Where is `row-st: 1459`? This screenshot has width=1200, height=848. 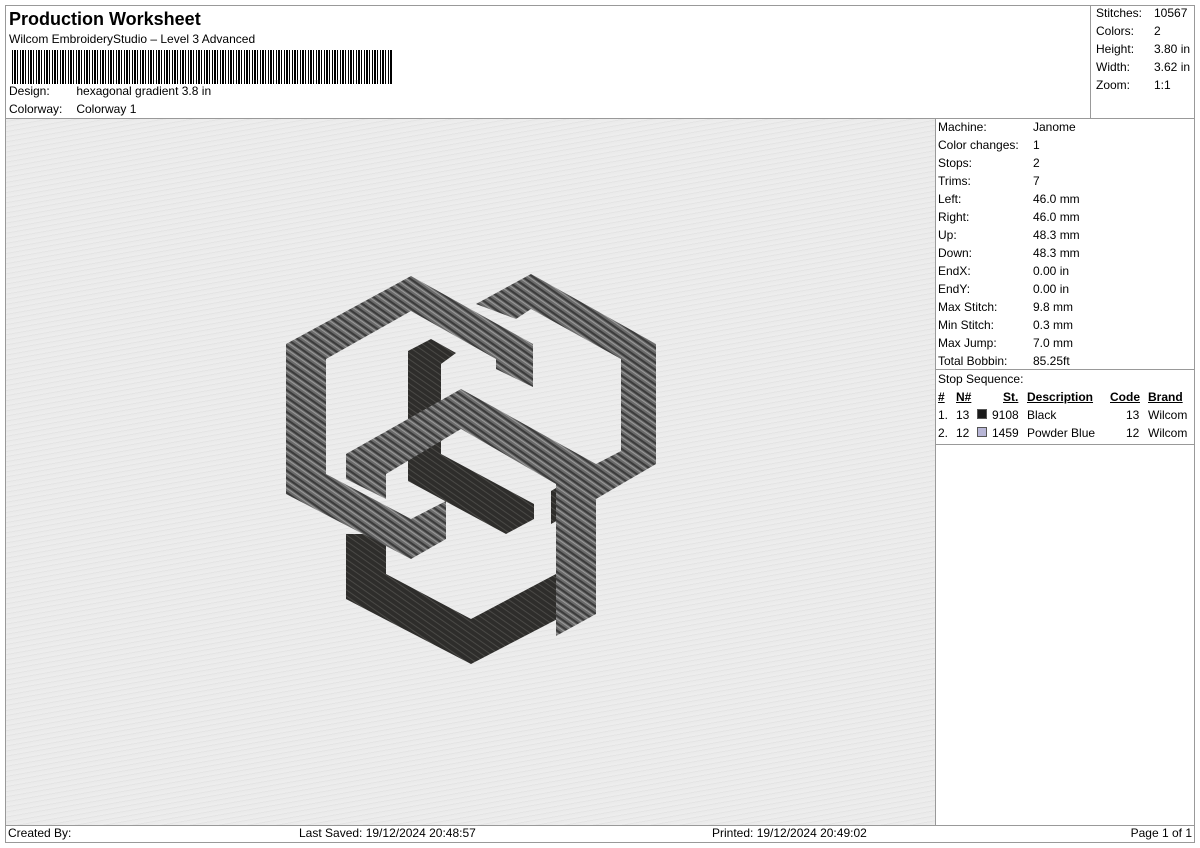 row-st: 1459 is located at coordinates (1005, 433).